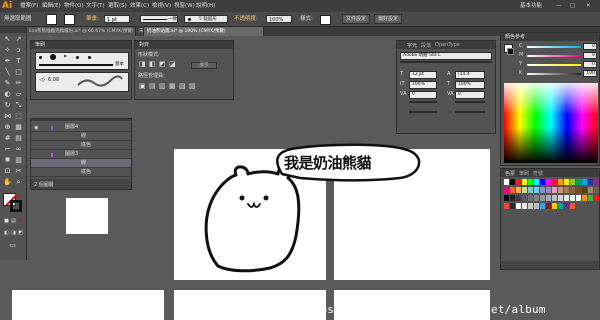 The height and width of the screenshot is (320, 600). I want to click on channel-y-slider, so click(554, 65).